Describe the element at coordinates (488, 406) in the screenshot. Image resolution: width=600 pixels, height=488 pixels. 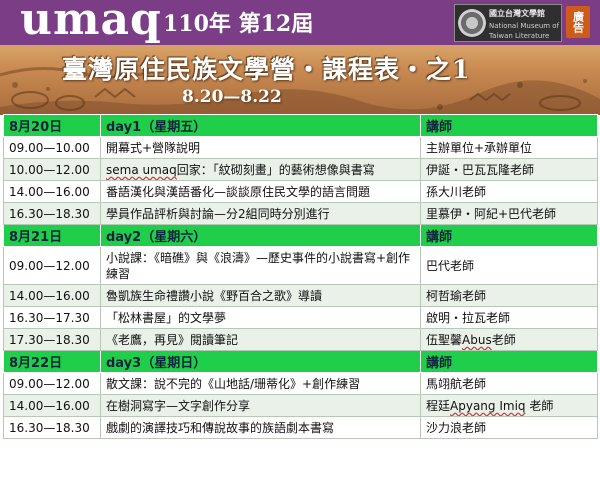
I see `lecturer-highlight-name: Apyang Imiq` at that location.